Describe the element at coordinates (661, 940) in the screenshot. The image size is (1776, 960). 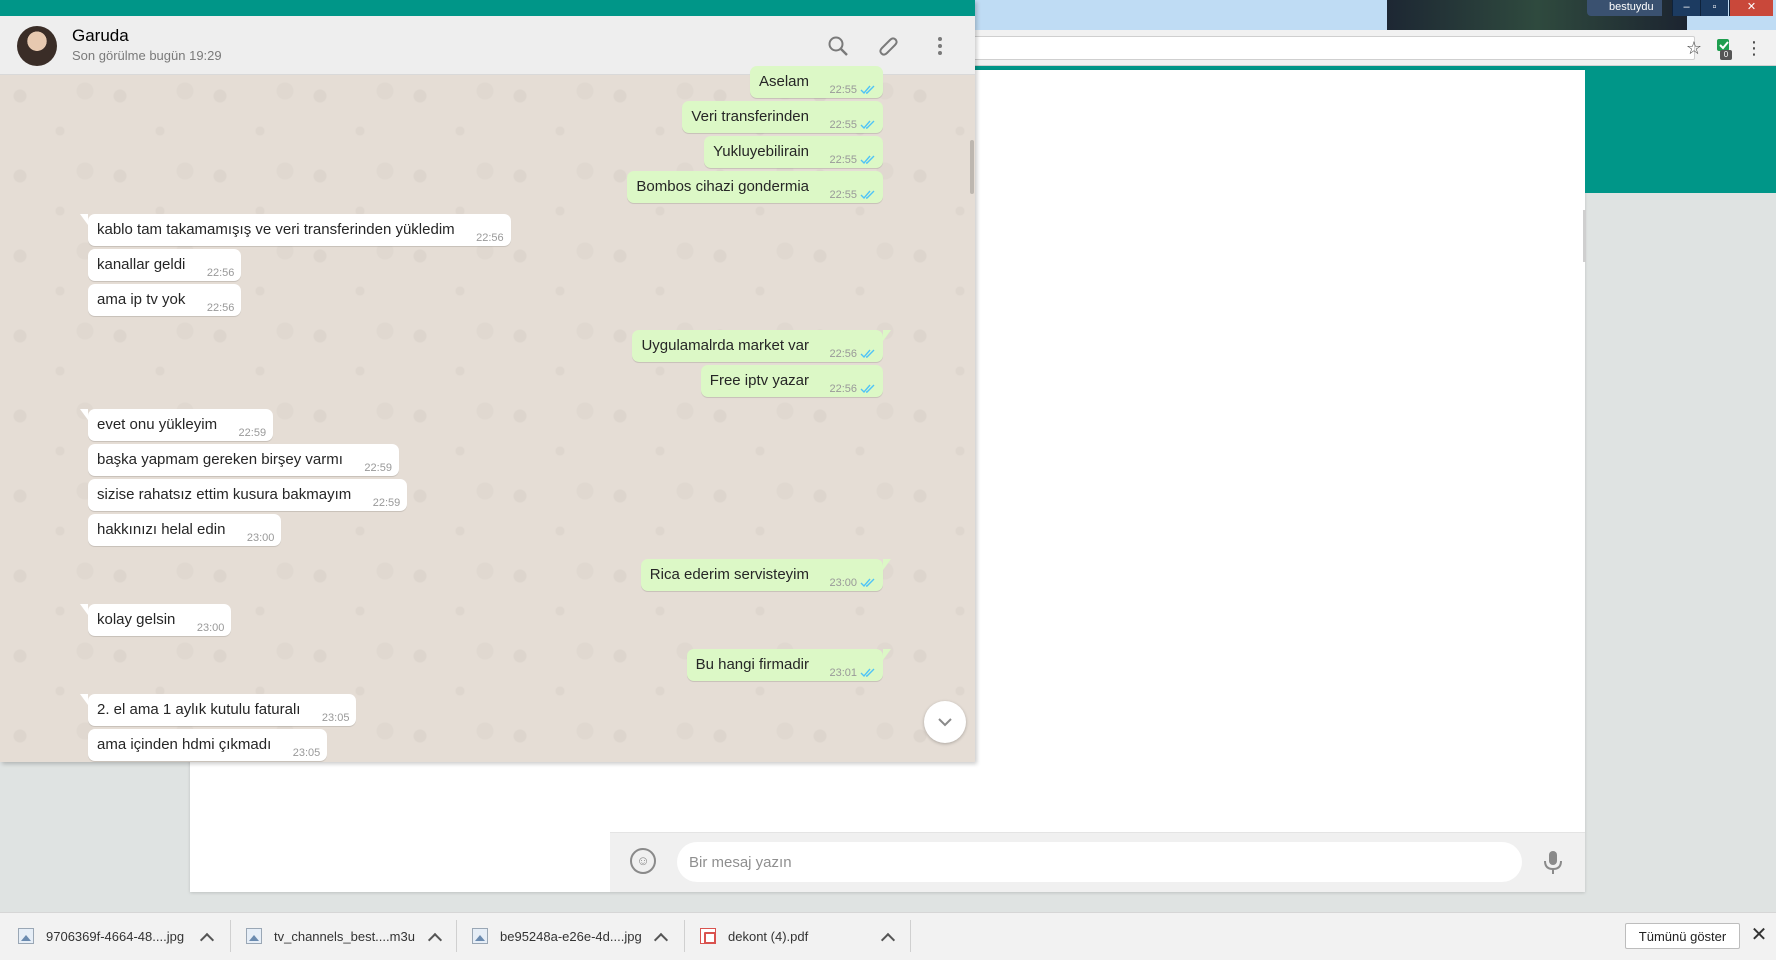
I see `chevron-up-glyph` at that location.